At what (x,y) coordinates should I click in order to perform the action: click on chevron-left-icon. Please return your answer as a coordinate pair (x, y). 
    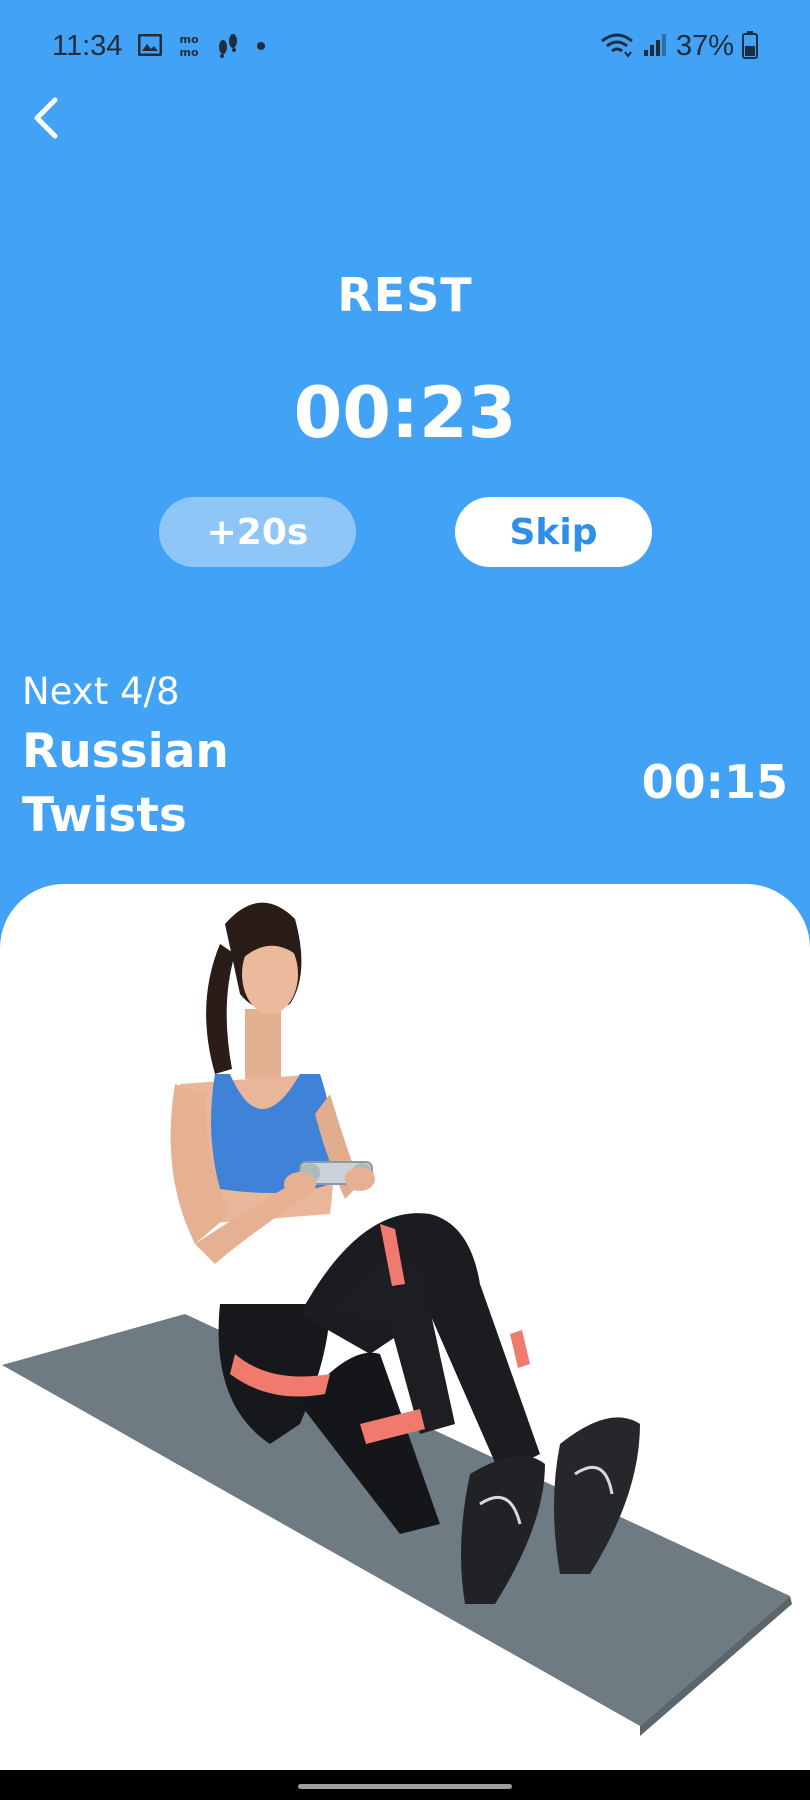
    Looking at the image, I should click on (46, 120).